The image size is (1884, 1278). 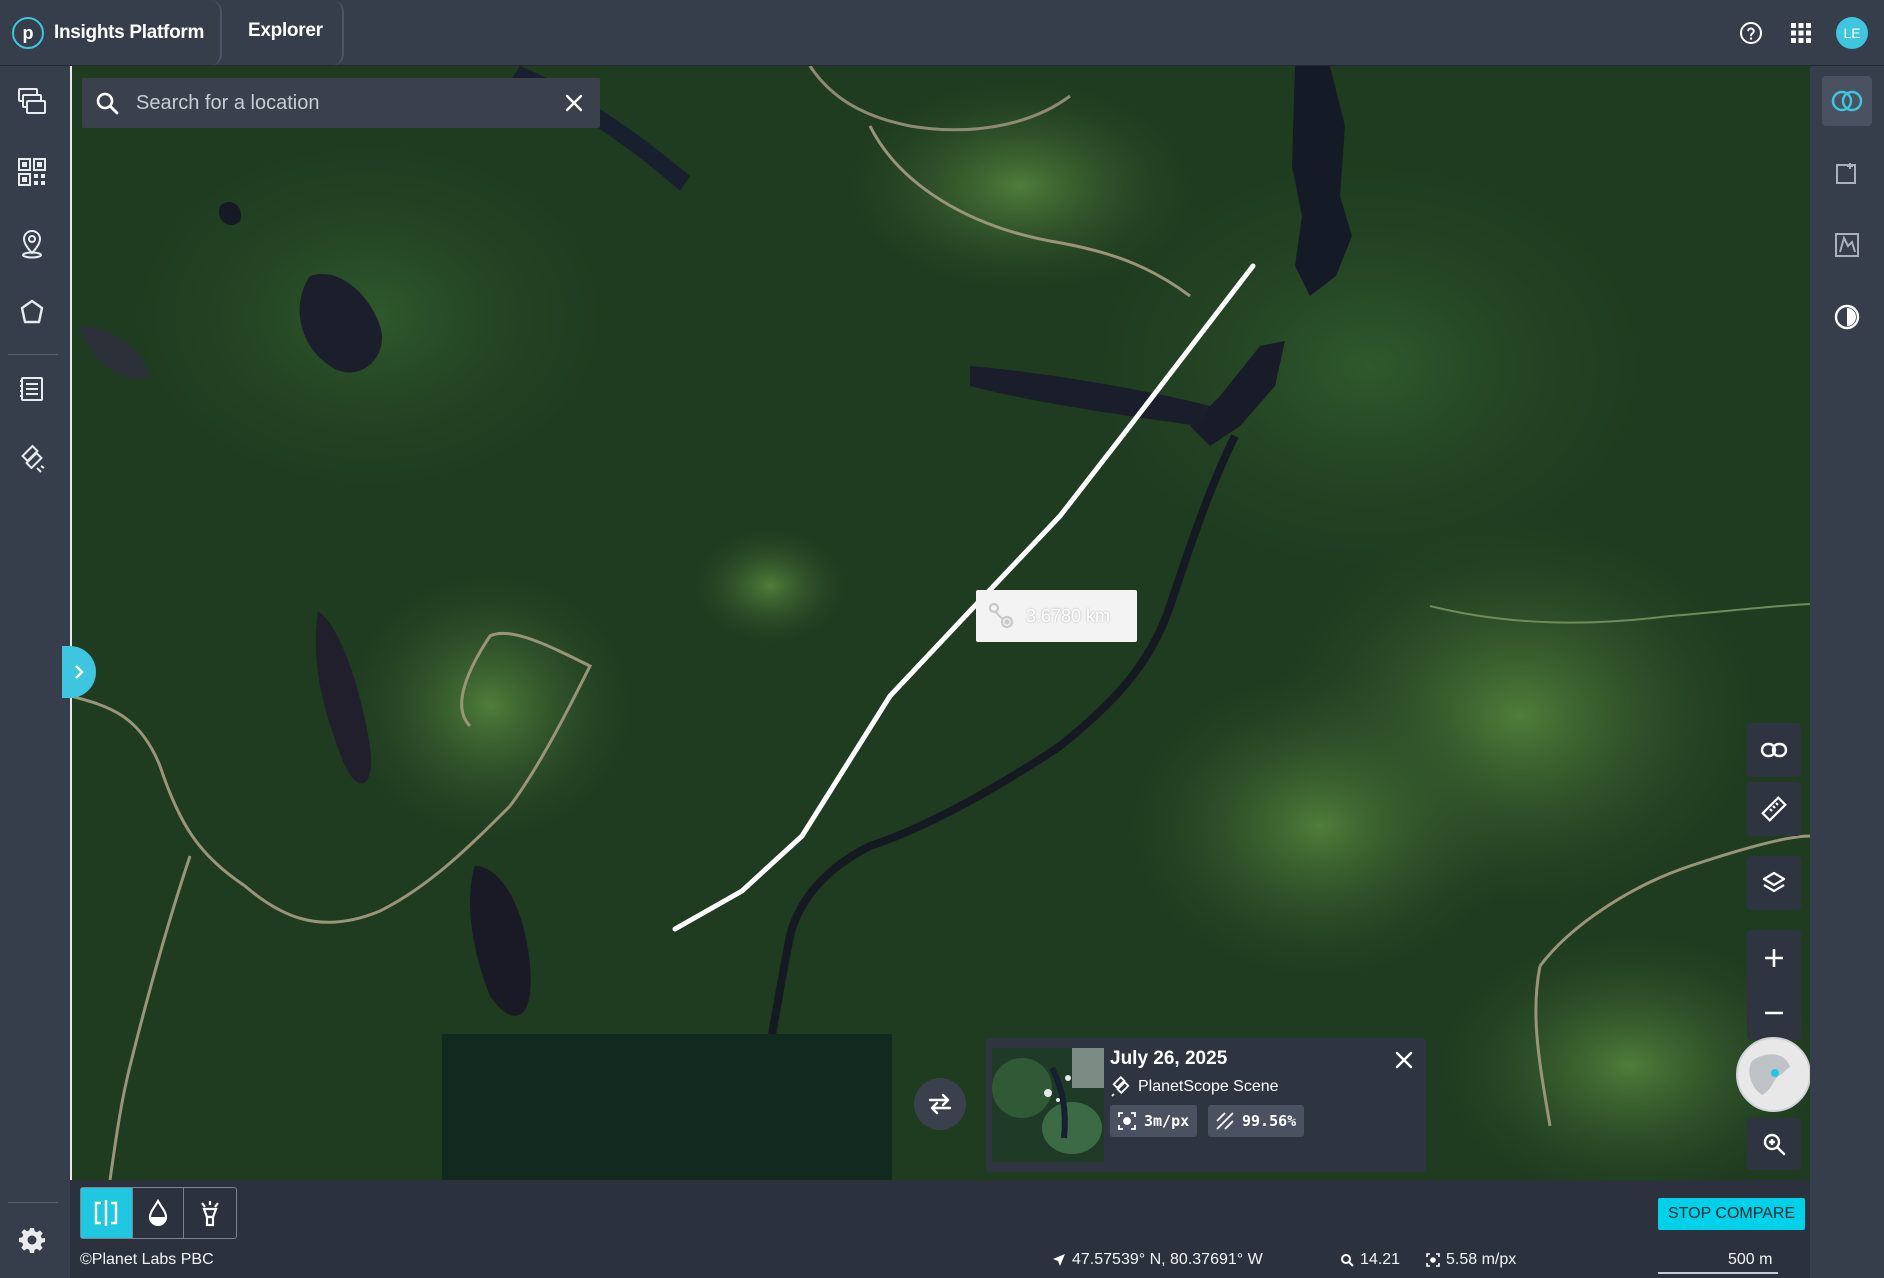 What do you see at coordinates (1167, 1121) in the screenshot?
I see `resolution-value: 3m/px` at bounding box center [1167, 1121].